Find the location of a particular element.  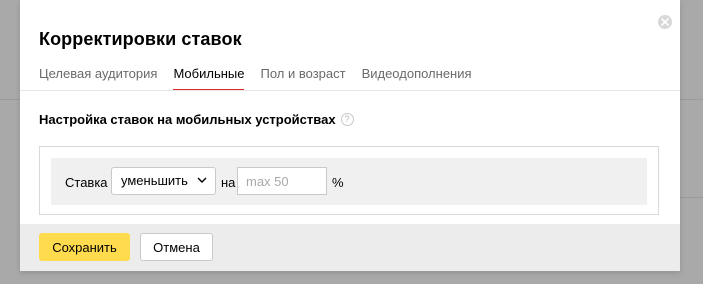

background-divider-bottom is located at coordinates (691, 197).